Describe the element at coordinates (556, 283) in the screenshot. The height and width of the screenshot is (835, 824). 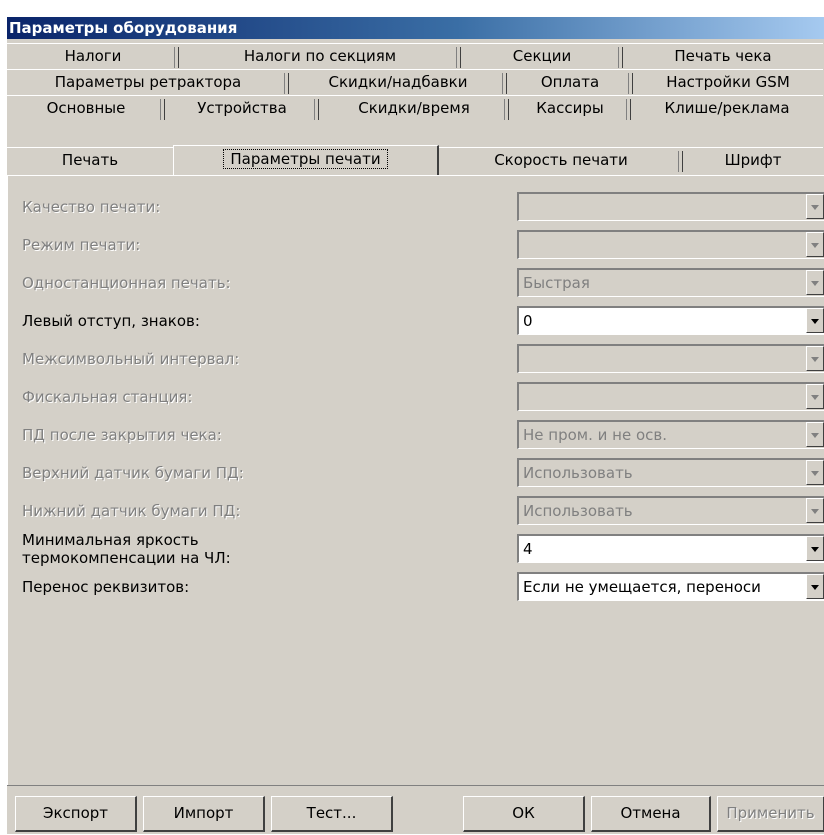
I see `field-value: Быстрая` at that location.